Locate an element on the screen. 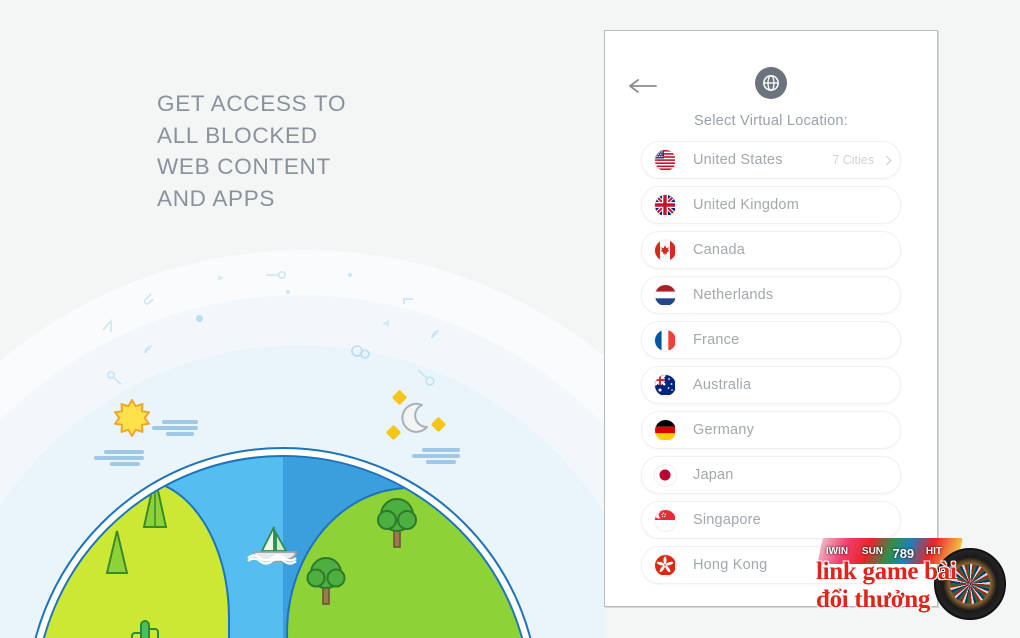 Image resolution: width=1020 pixels, height=638 pixels. flag-ca-icon is located at coordinates (665, 250).